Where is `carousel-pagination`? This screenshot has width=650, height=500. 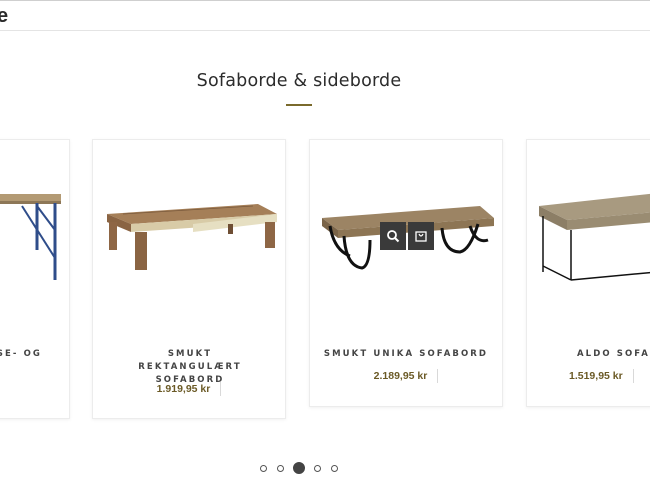
carousel-pagination is located at coordinates (299, 468).